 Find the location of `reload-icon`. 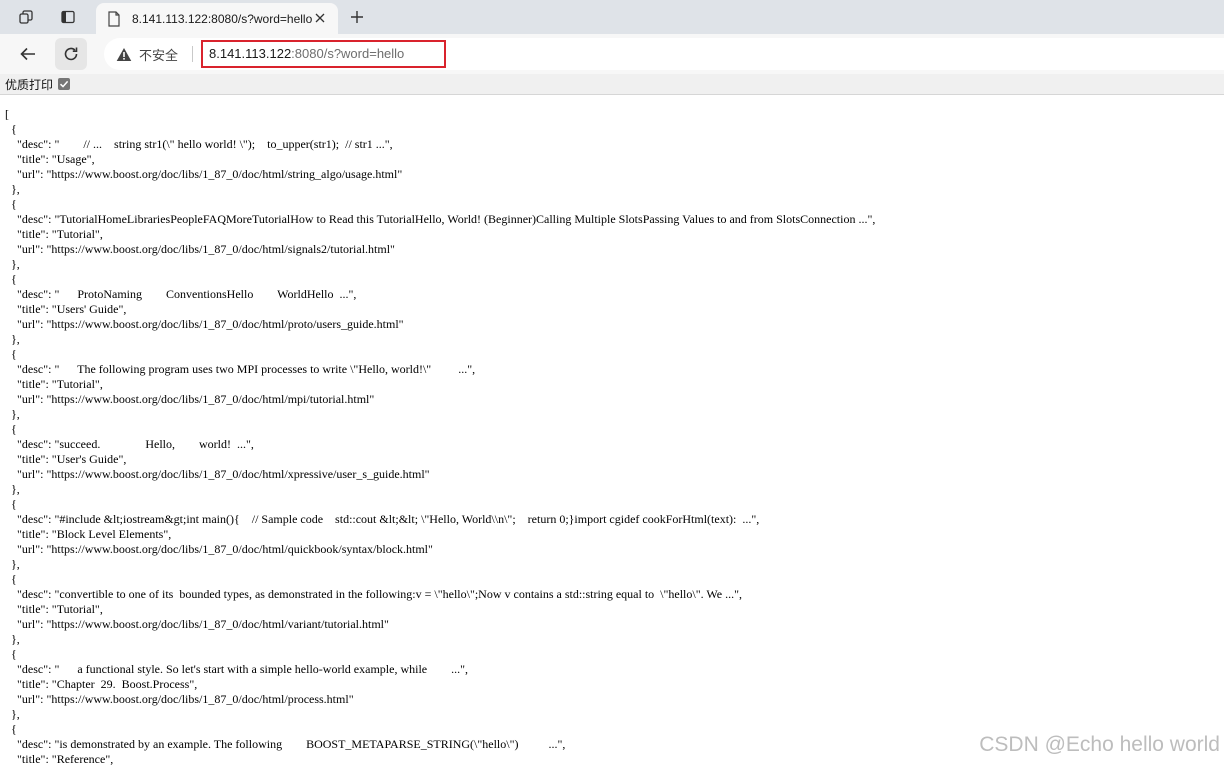

reload-icon is located at coordinates (71, 54).